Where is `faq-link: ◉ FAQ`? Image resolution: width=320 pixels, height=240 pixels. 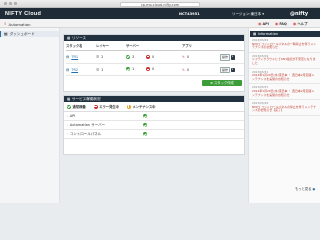
faq-link: ◉ FAQ is located at coordinates (281, 23).